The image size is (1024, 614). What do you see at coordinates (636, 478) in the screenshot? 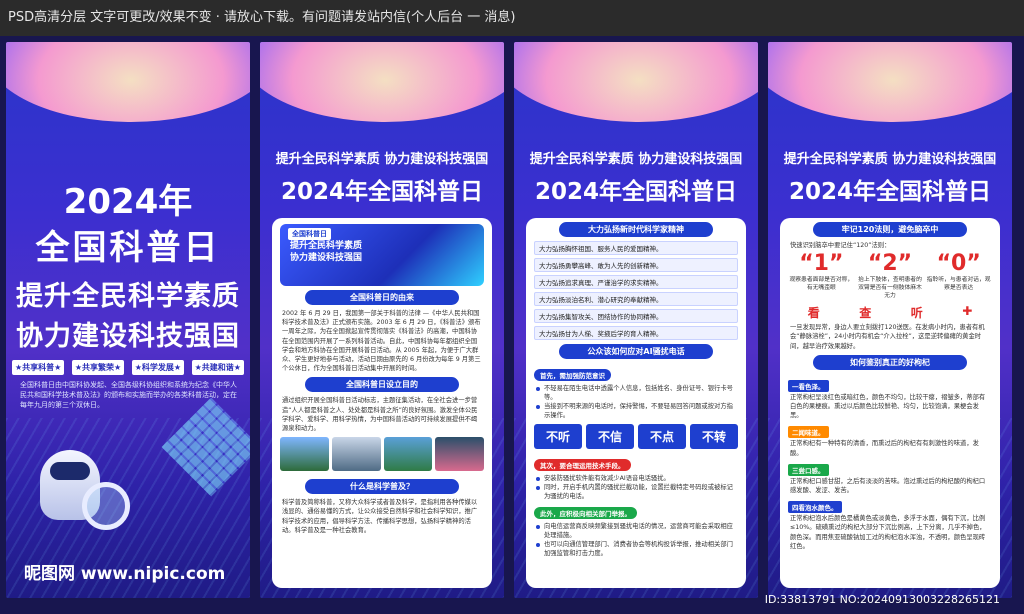
I see `bullet-text: 安装防骚扰软件能有效减少AI语音电话骚扰。` at bounding box center [636, 478].